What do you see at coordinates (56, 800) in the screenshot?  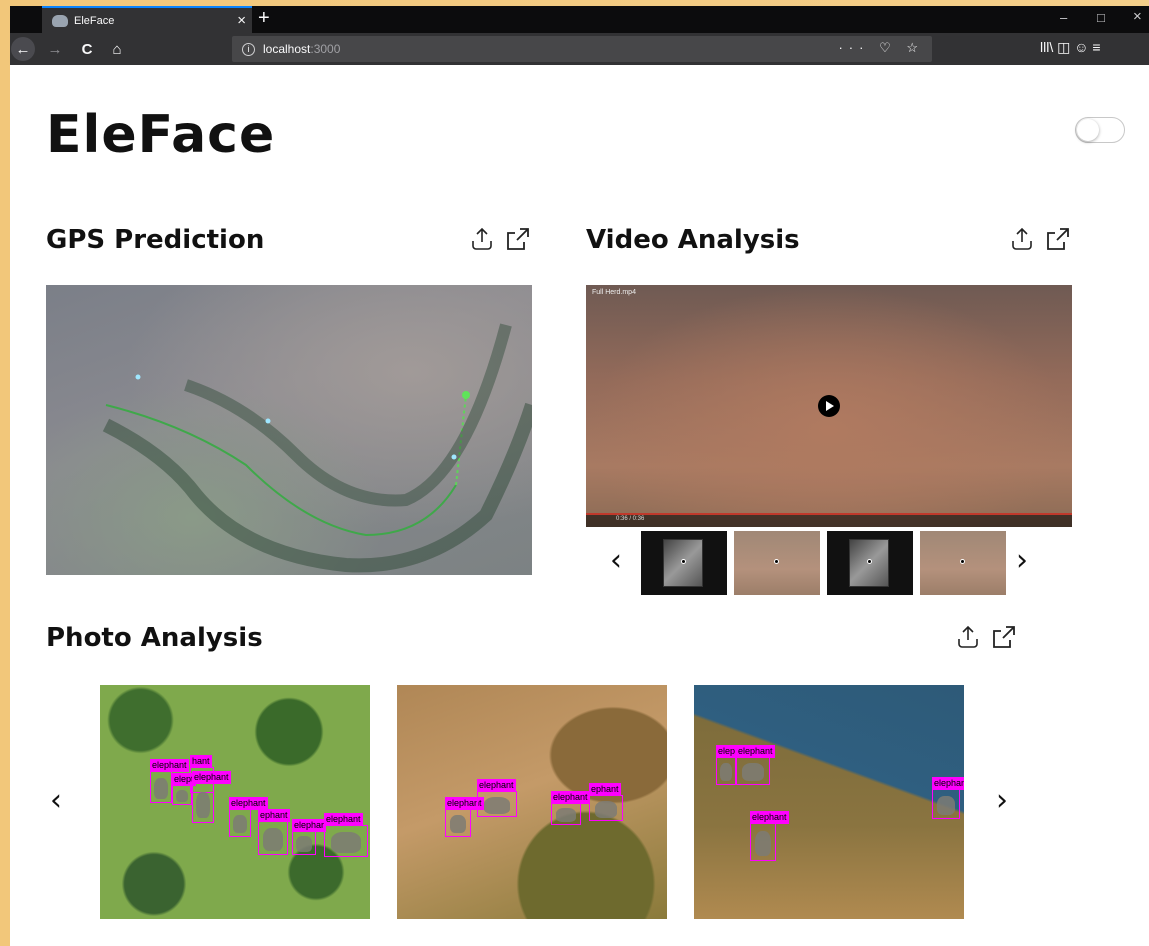 I see `photo-carousel-prev-arrow: ‹` at bounding box center [56, 800].